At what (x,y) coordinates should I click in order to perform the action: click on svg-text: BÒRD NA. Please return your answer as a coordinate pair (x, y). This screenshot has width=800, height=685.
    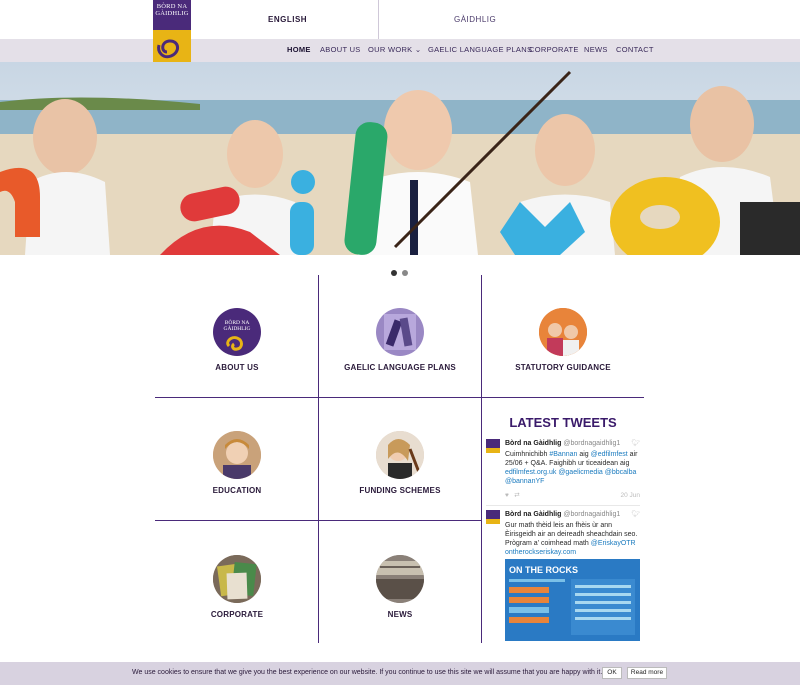
    Looking at the image, I should click on (237, 322).